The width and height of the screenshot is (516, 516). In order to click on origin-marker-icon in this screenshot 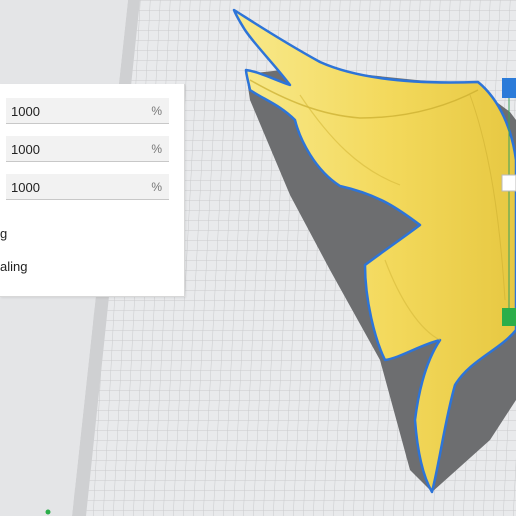, I will do `click(48, 512)`.